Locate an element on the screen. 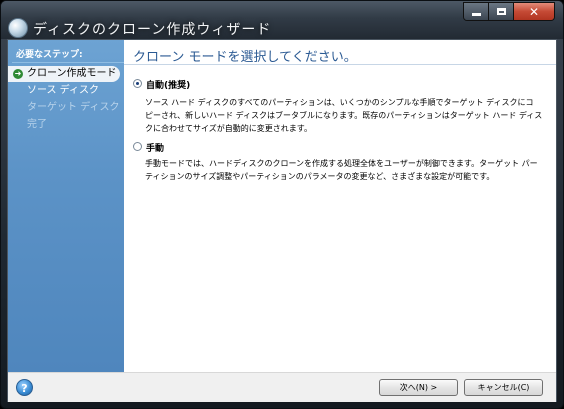  step-clone-mode: ➜ クローン作成モード is located at coordinates (64, 74).